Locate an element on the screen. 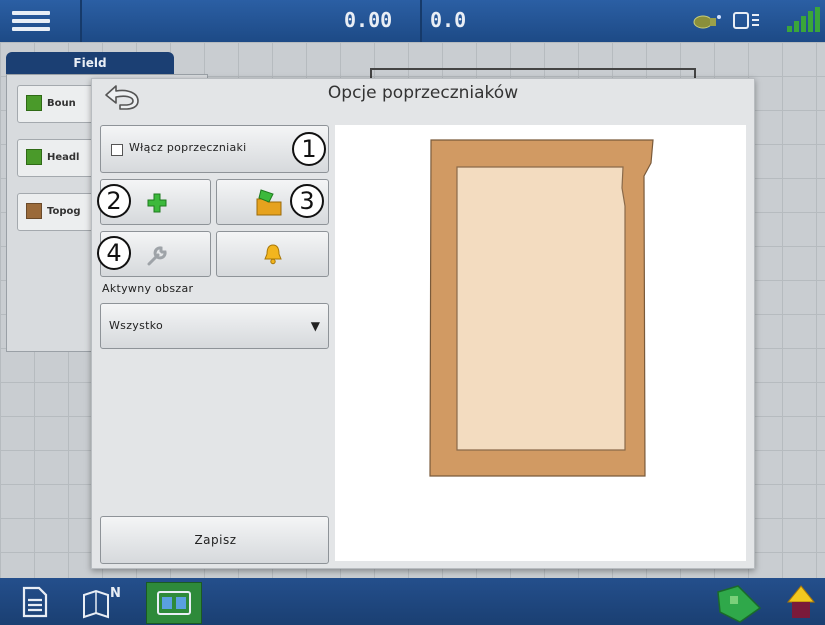 This screenshot has width=825, height=625. folder-icon is located at coordinates (269, 202).